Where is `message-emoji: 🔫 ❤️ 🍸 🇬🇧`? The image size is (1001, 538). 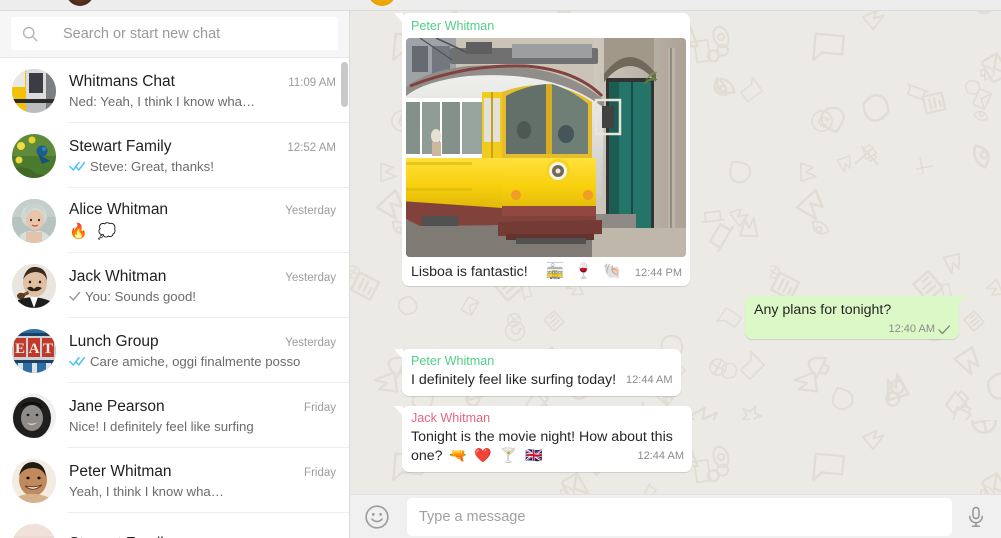
message-emoji: 🔫 ❤️ 🍸 🇬🇧 is located at coordinates (497, 455).